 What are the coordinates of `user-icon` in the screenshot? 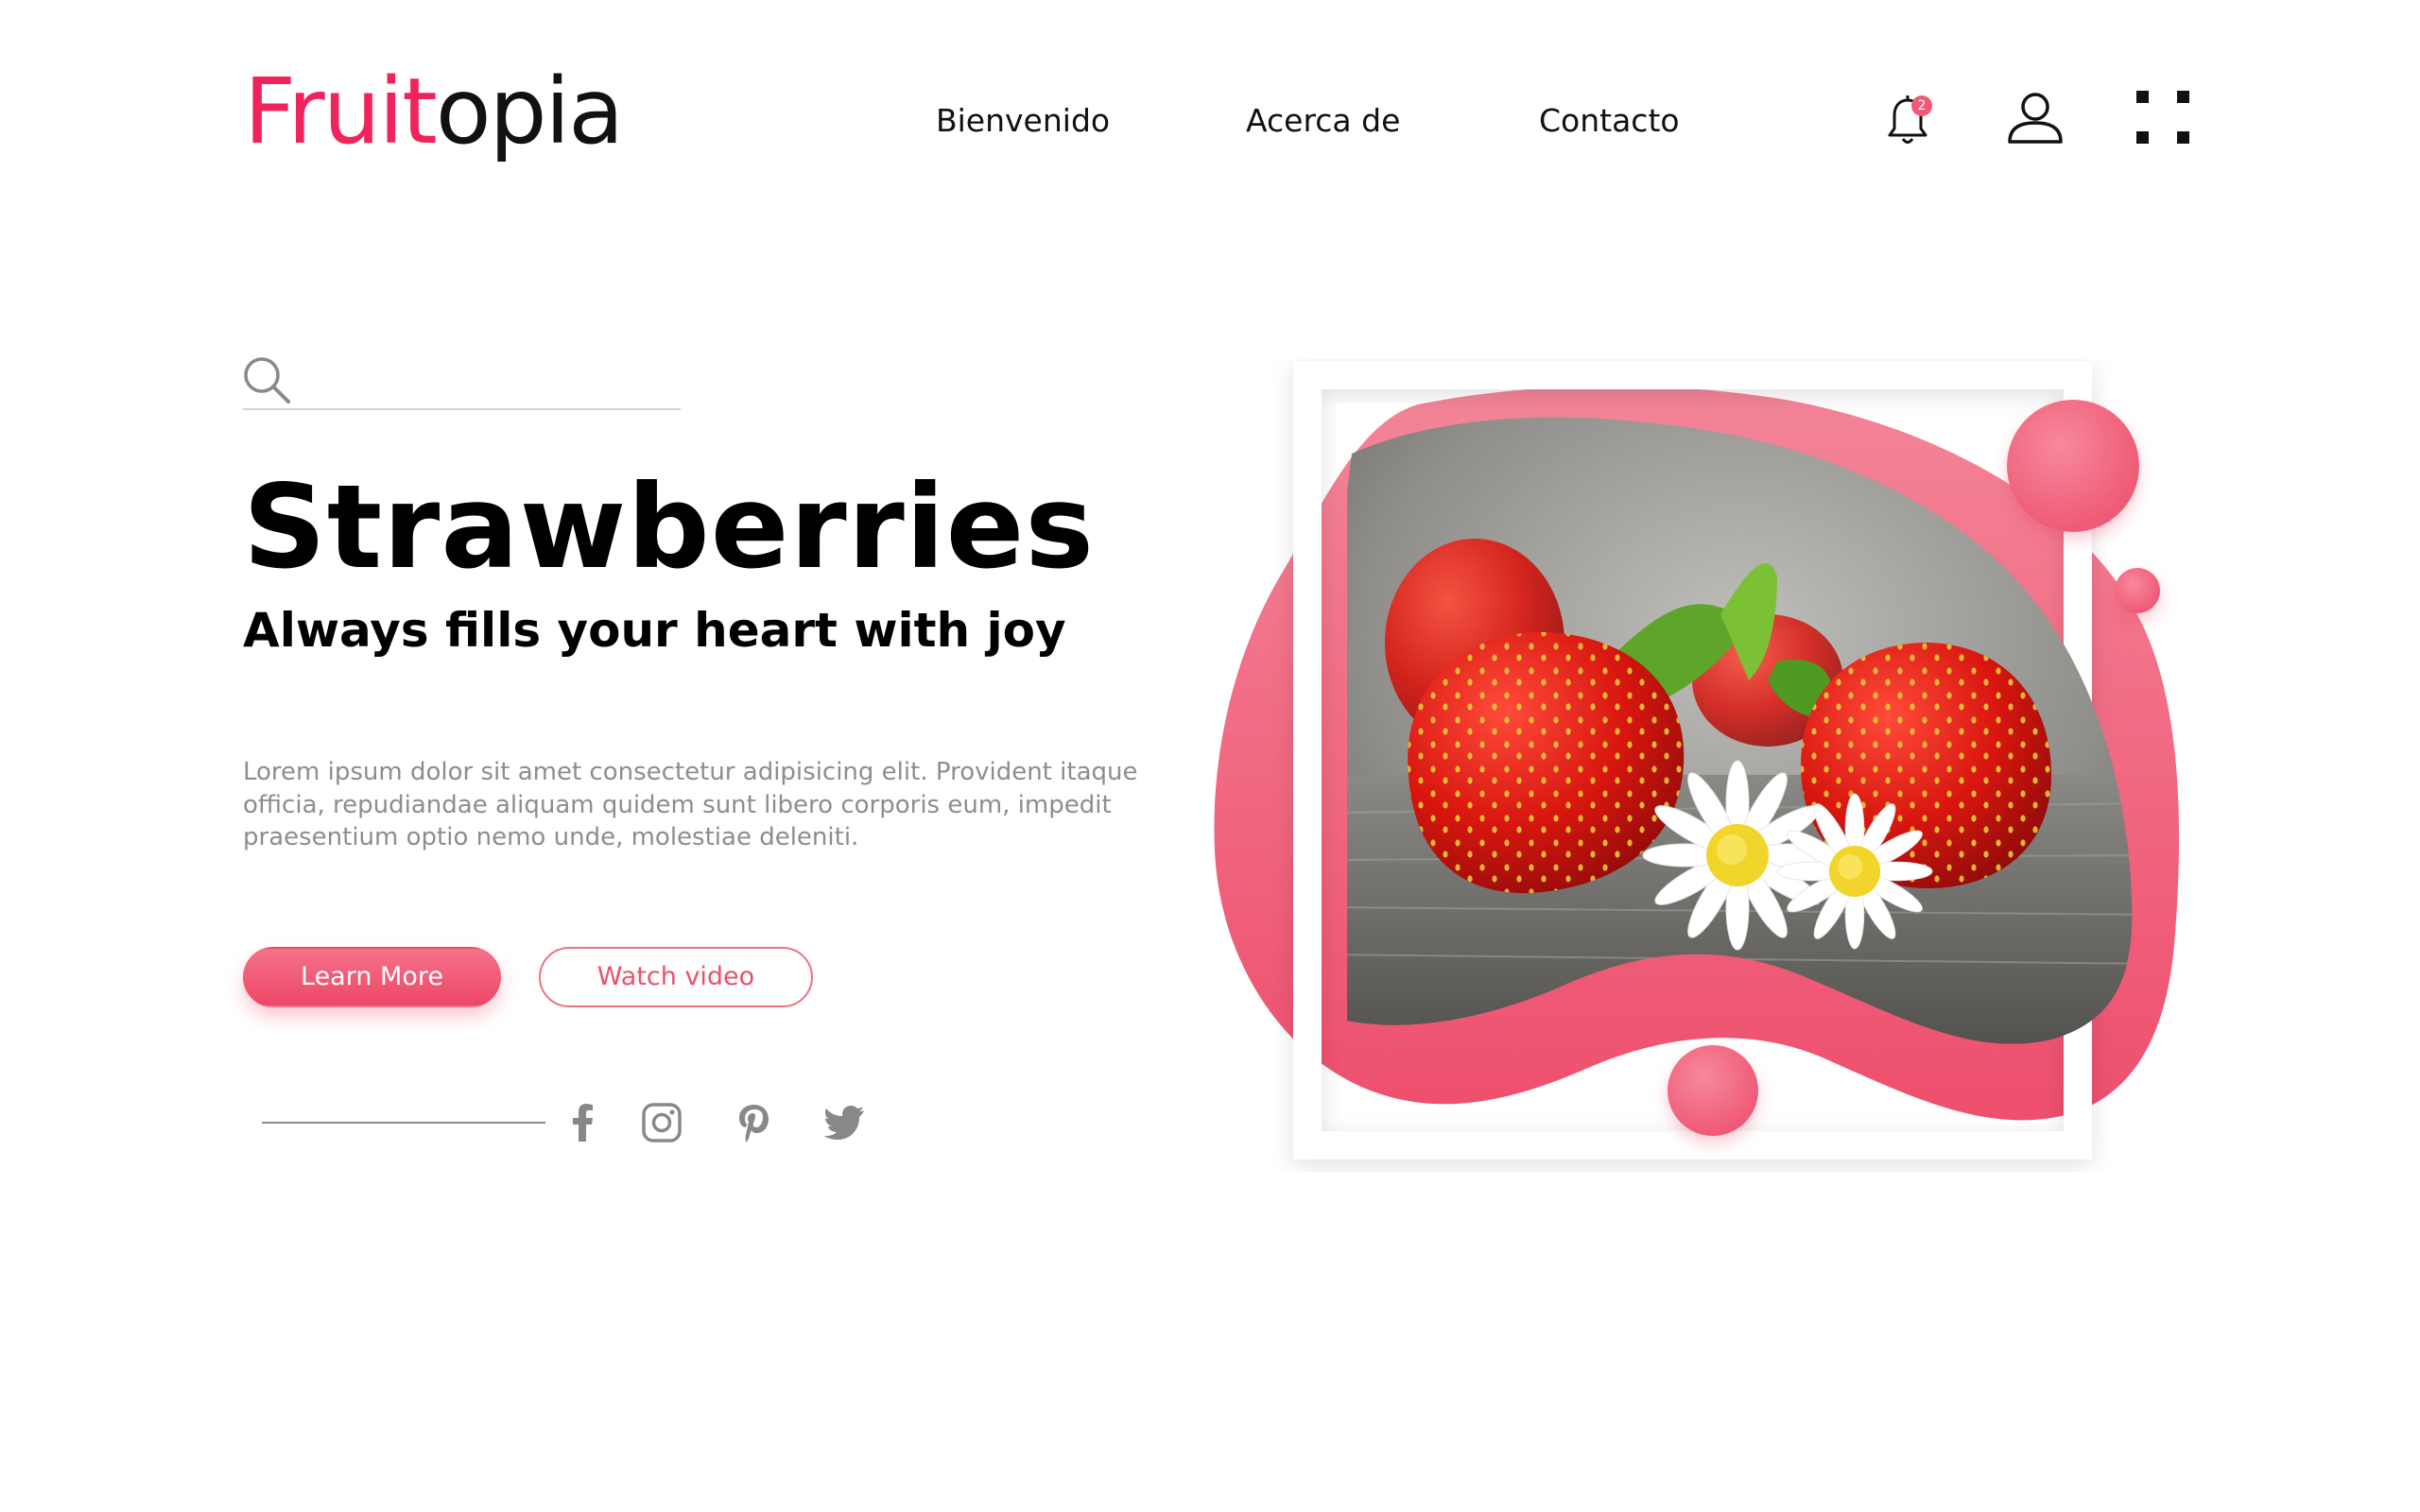 It's located at (2035, 118).